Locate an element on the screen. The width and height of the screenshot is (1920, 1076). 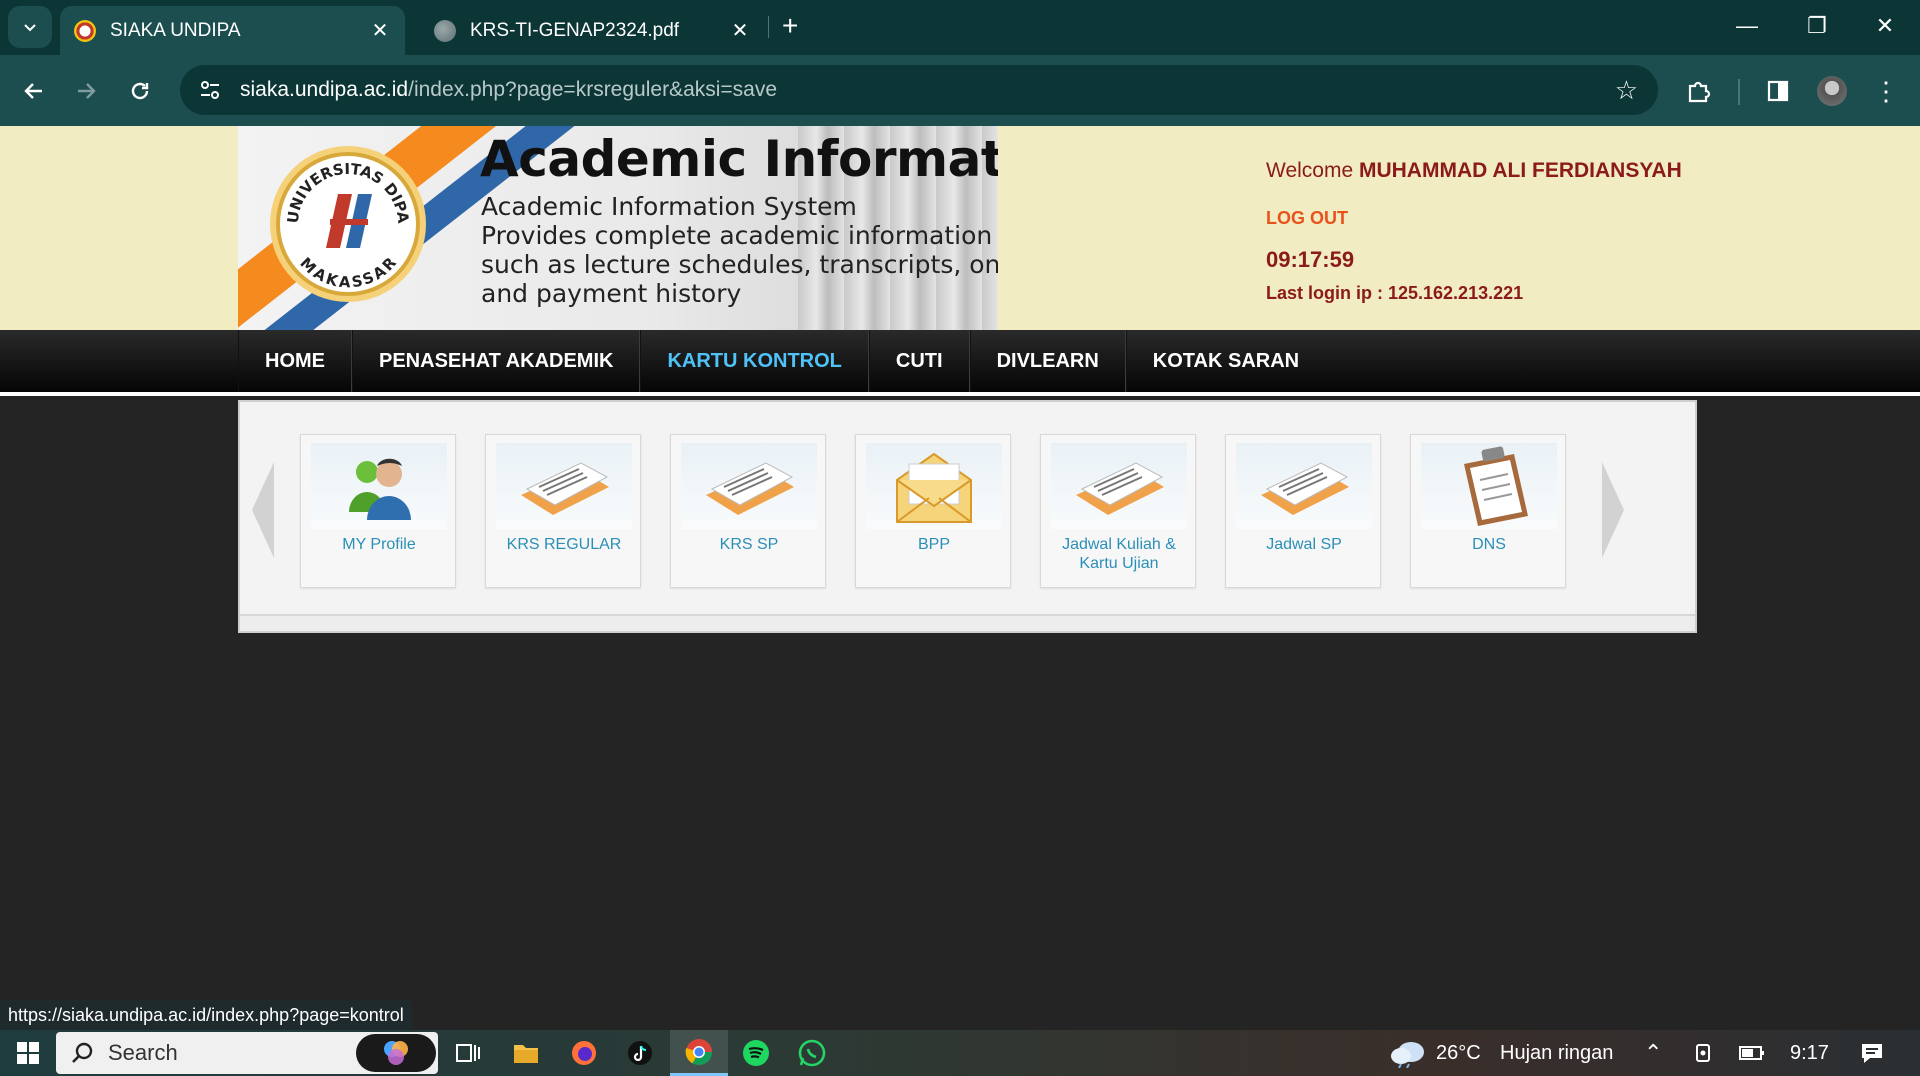
weather-temperature: 26°C is located at coordinates (1458, 1053).